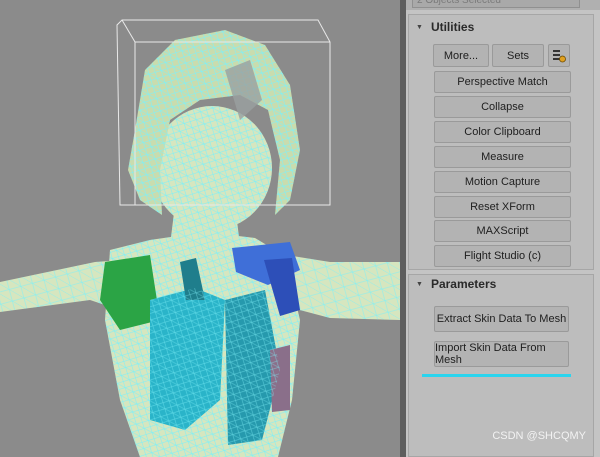 Image resolution: width=600 pixels, height=457 pixels. What do you see at coordinates (501, 354) in the screenshot?
I see `import-skin-data-button: Import Skin Data From Mesh` at bounding box center [501, 354].